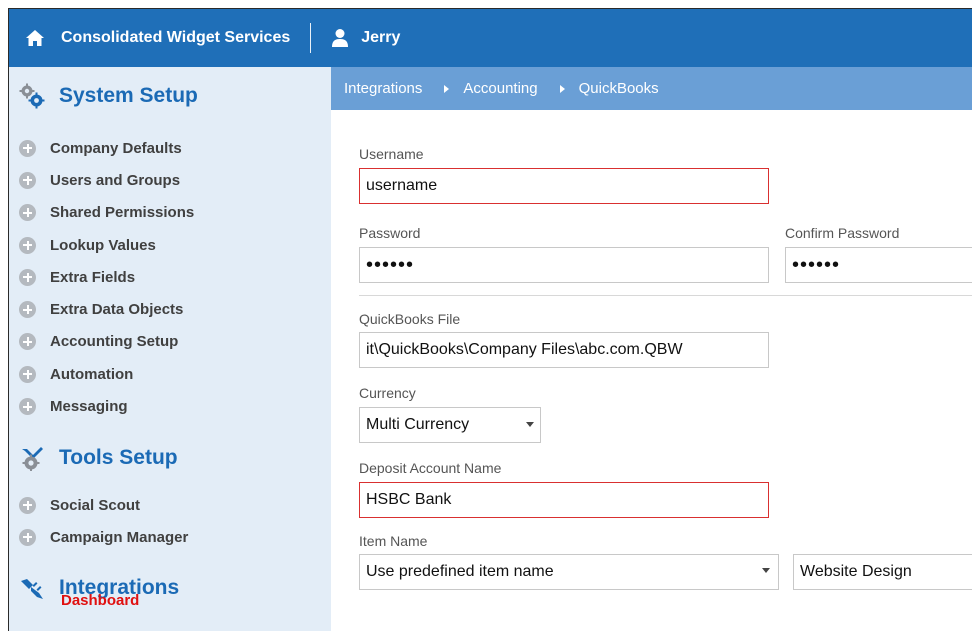 Image resolution: width=972 pixels, height=631 pixels. Describe the element at coordinates (564, 265) in the screenshot. I see `password-input: ••••••` at that location.